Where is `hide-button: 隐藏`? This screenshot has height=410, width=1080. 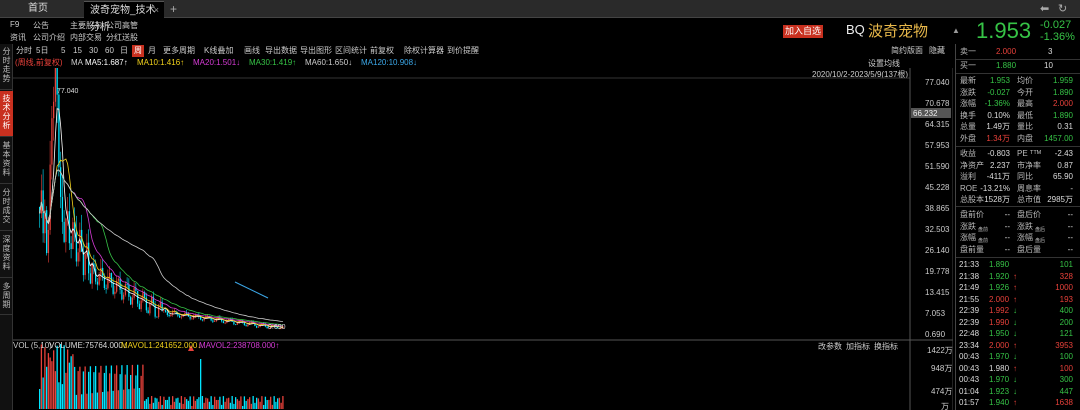 hide-button: 隐藏 is located at coordinates (937, 51).